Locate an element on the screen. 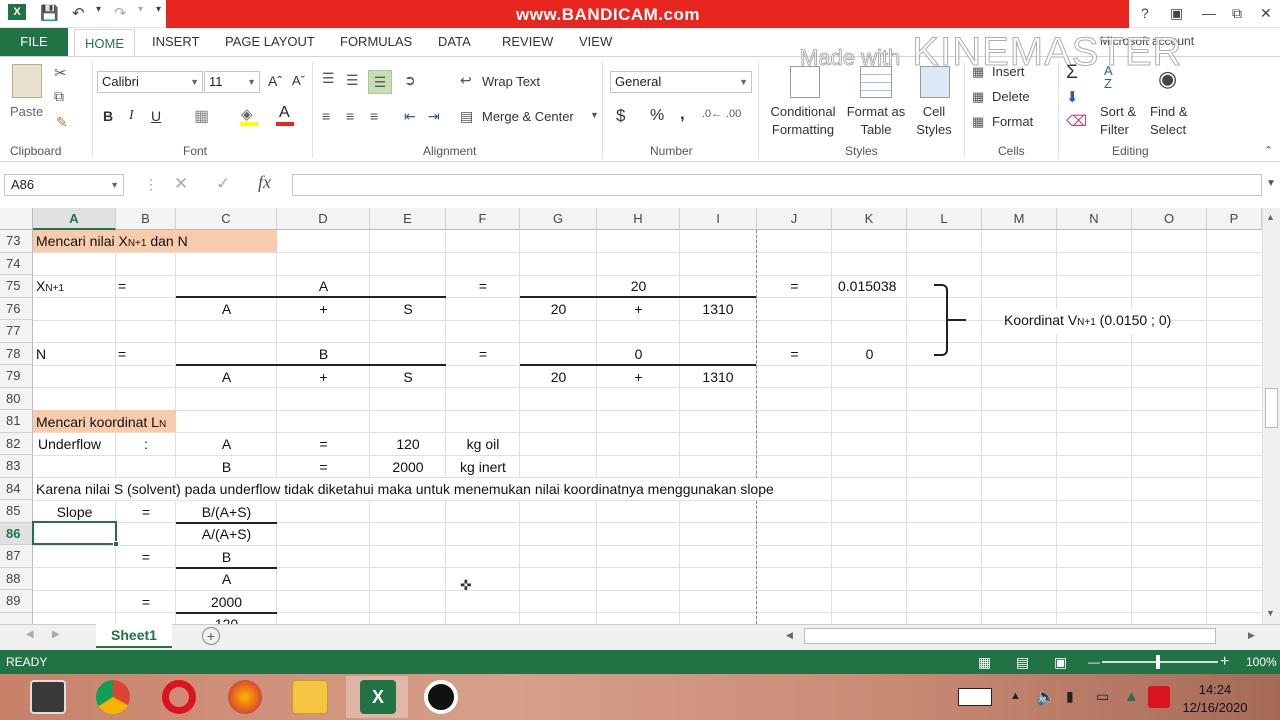  row-header-73: 73 is located at coordinates (16, 241).